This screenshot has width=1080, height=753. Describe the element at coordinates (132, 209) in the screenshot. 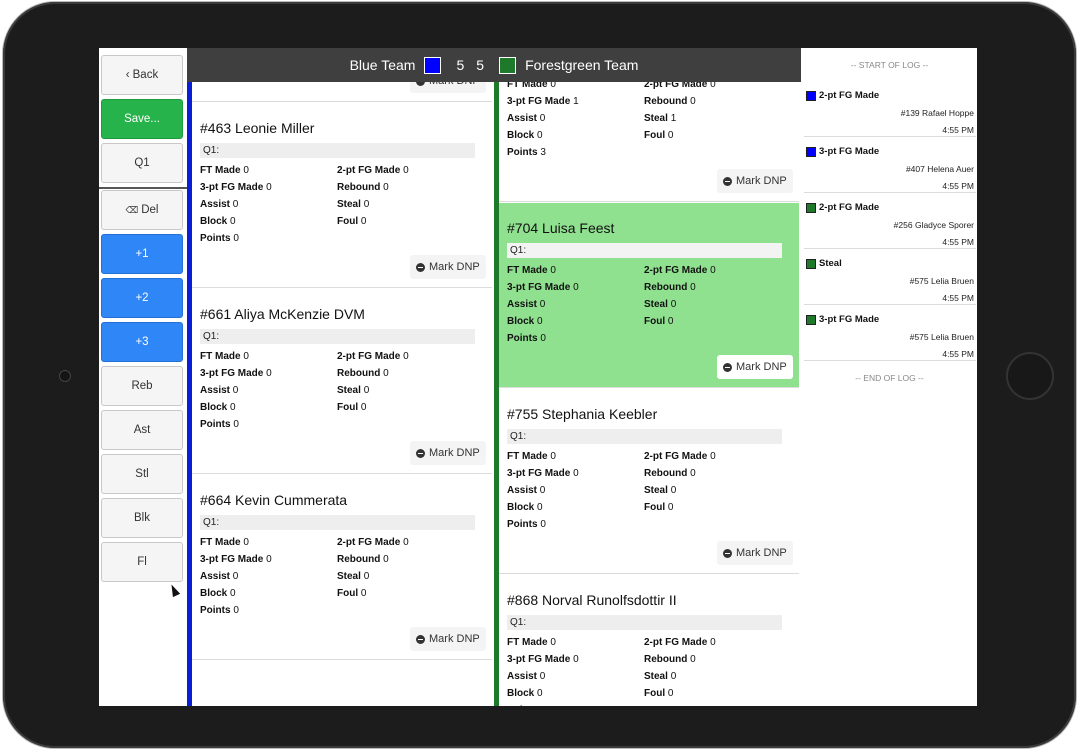

I see `backspace-icon: ⌫` at that location.